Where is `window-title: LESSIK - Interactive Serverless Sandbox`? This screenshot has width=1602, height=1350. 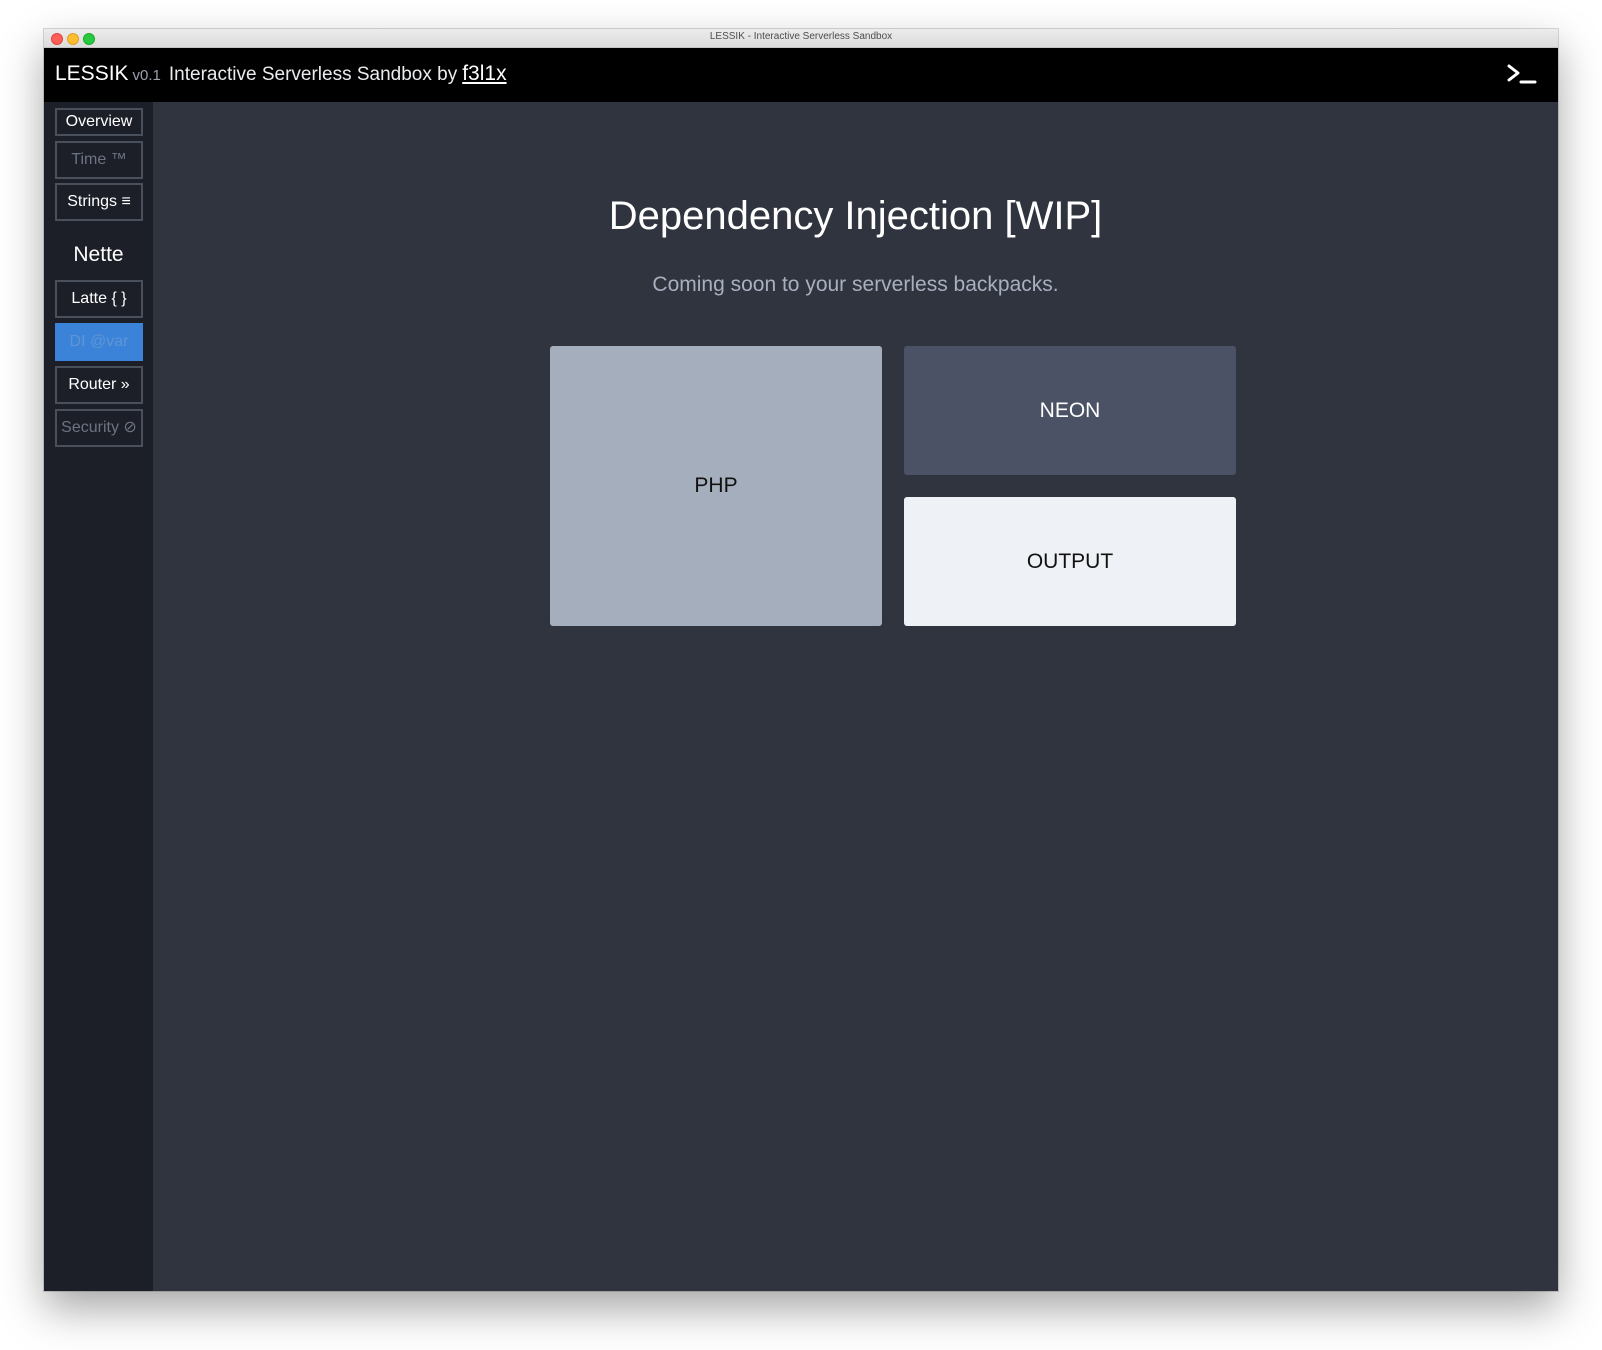
window-title: LESSIK - Interactive Serverless Sandbox is located at coordinates (801, 36).